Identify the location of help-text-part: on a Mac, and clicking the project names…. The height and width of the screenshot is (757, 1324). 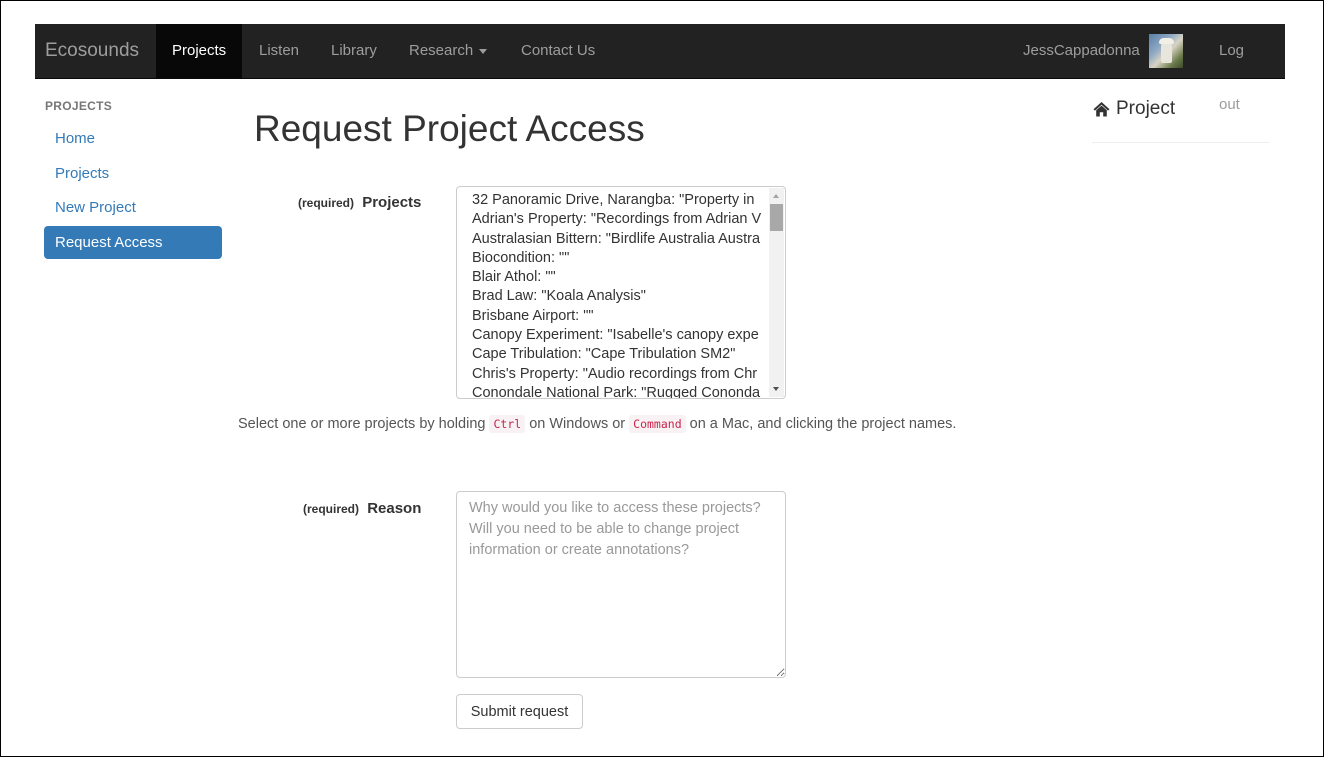
(821, 424).